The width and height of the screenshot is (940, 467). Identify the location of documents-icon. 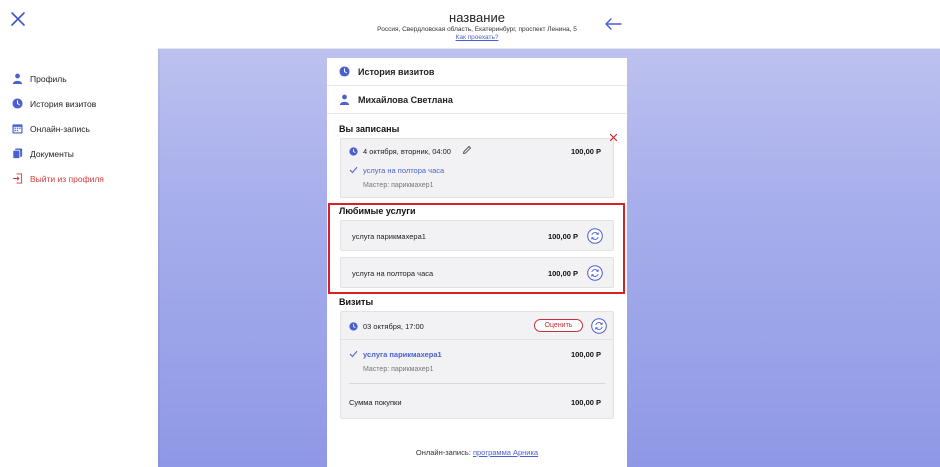
(17, 154).